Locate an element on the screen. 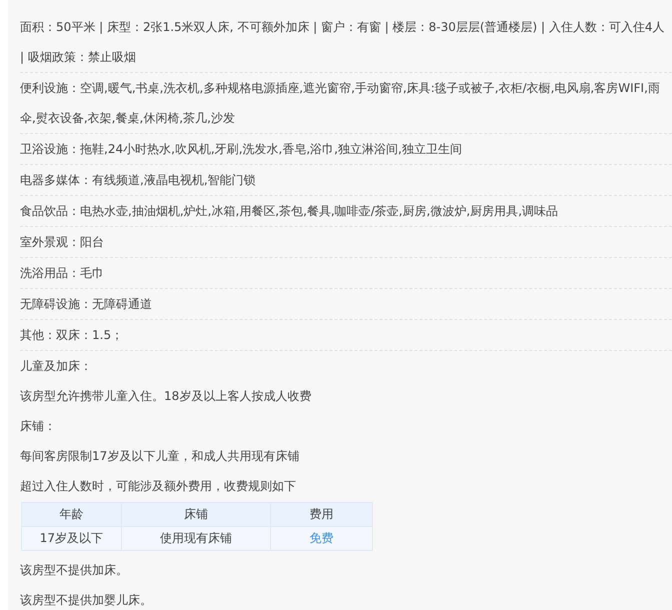 Image resolution: width=672 pixels, height=610 pixels. table-cell: 使用现有床铺 is located at coordinates (196, 538).